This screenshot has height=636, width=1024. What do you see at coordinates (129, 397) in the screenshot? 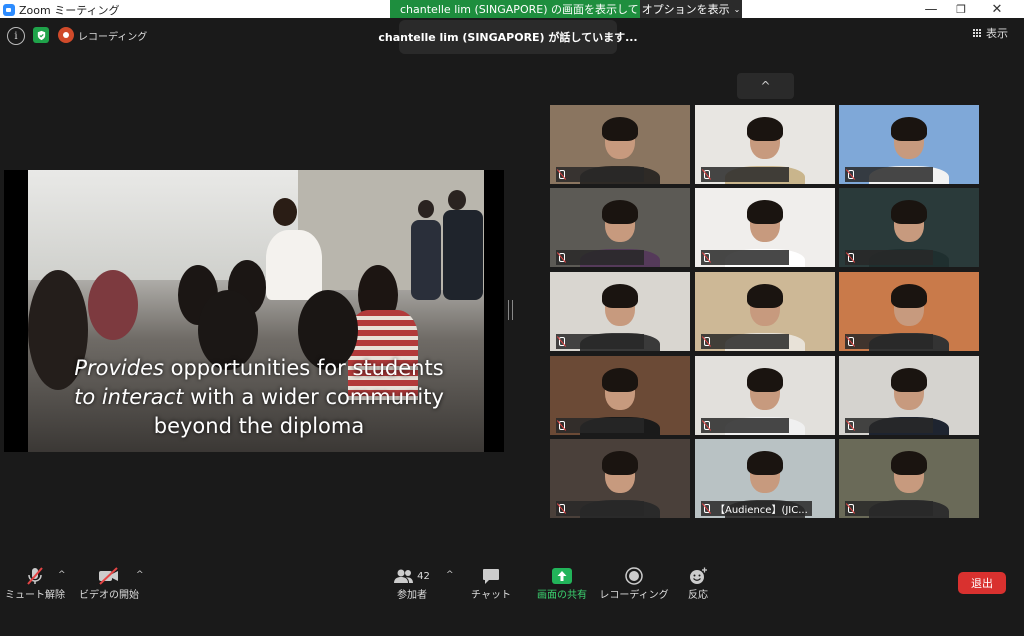
I see `caption-line-2-emphasis: to interact` at bounding box center [129, 397].